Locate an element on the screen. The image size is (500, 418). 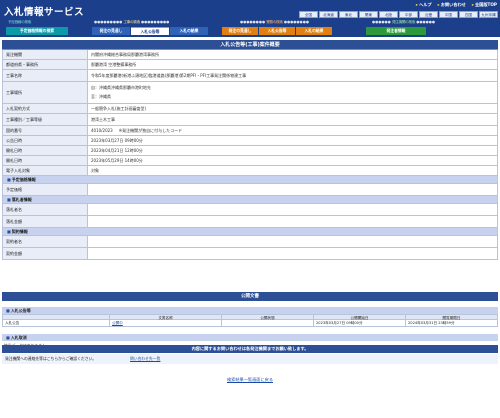
region-hokuriku: 北陸 is located at coordinates (388, 14).